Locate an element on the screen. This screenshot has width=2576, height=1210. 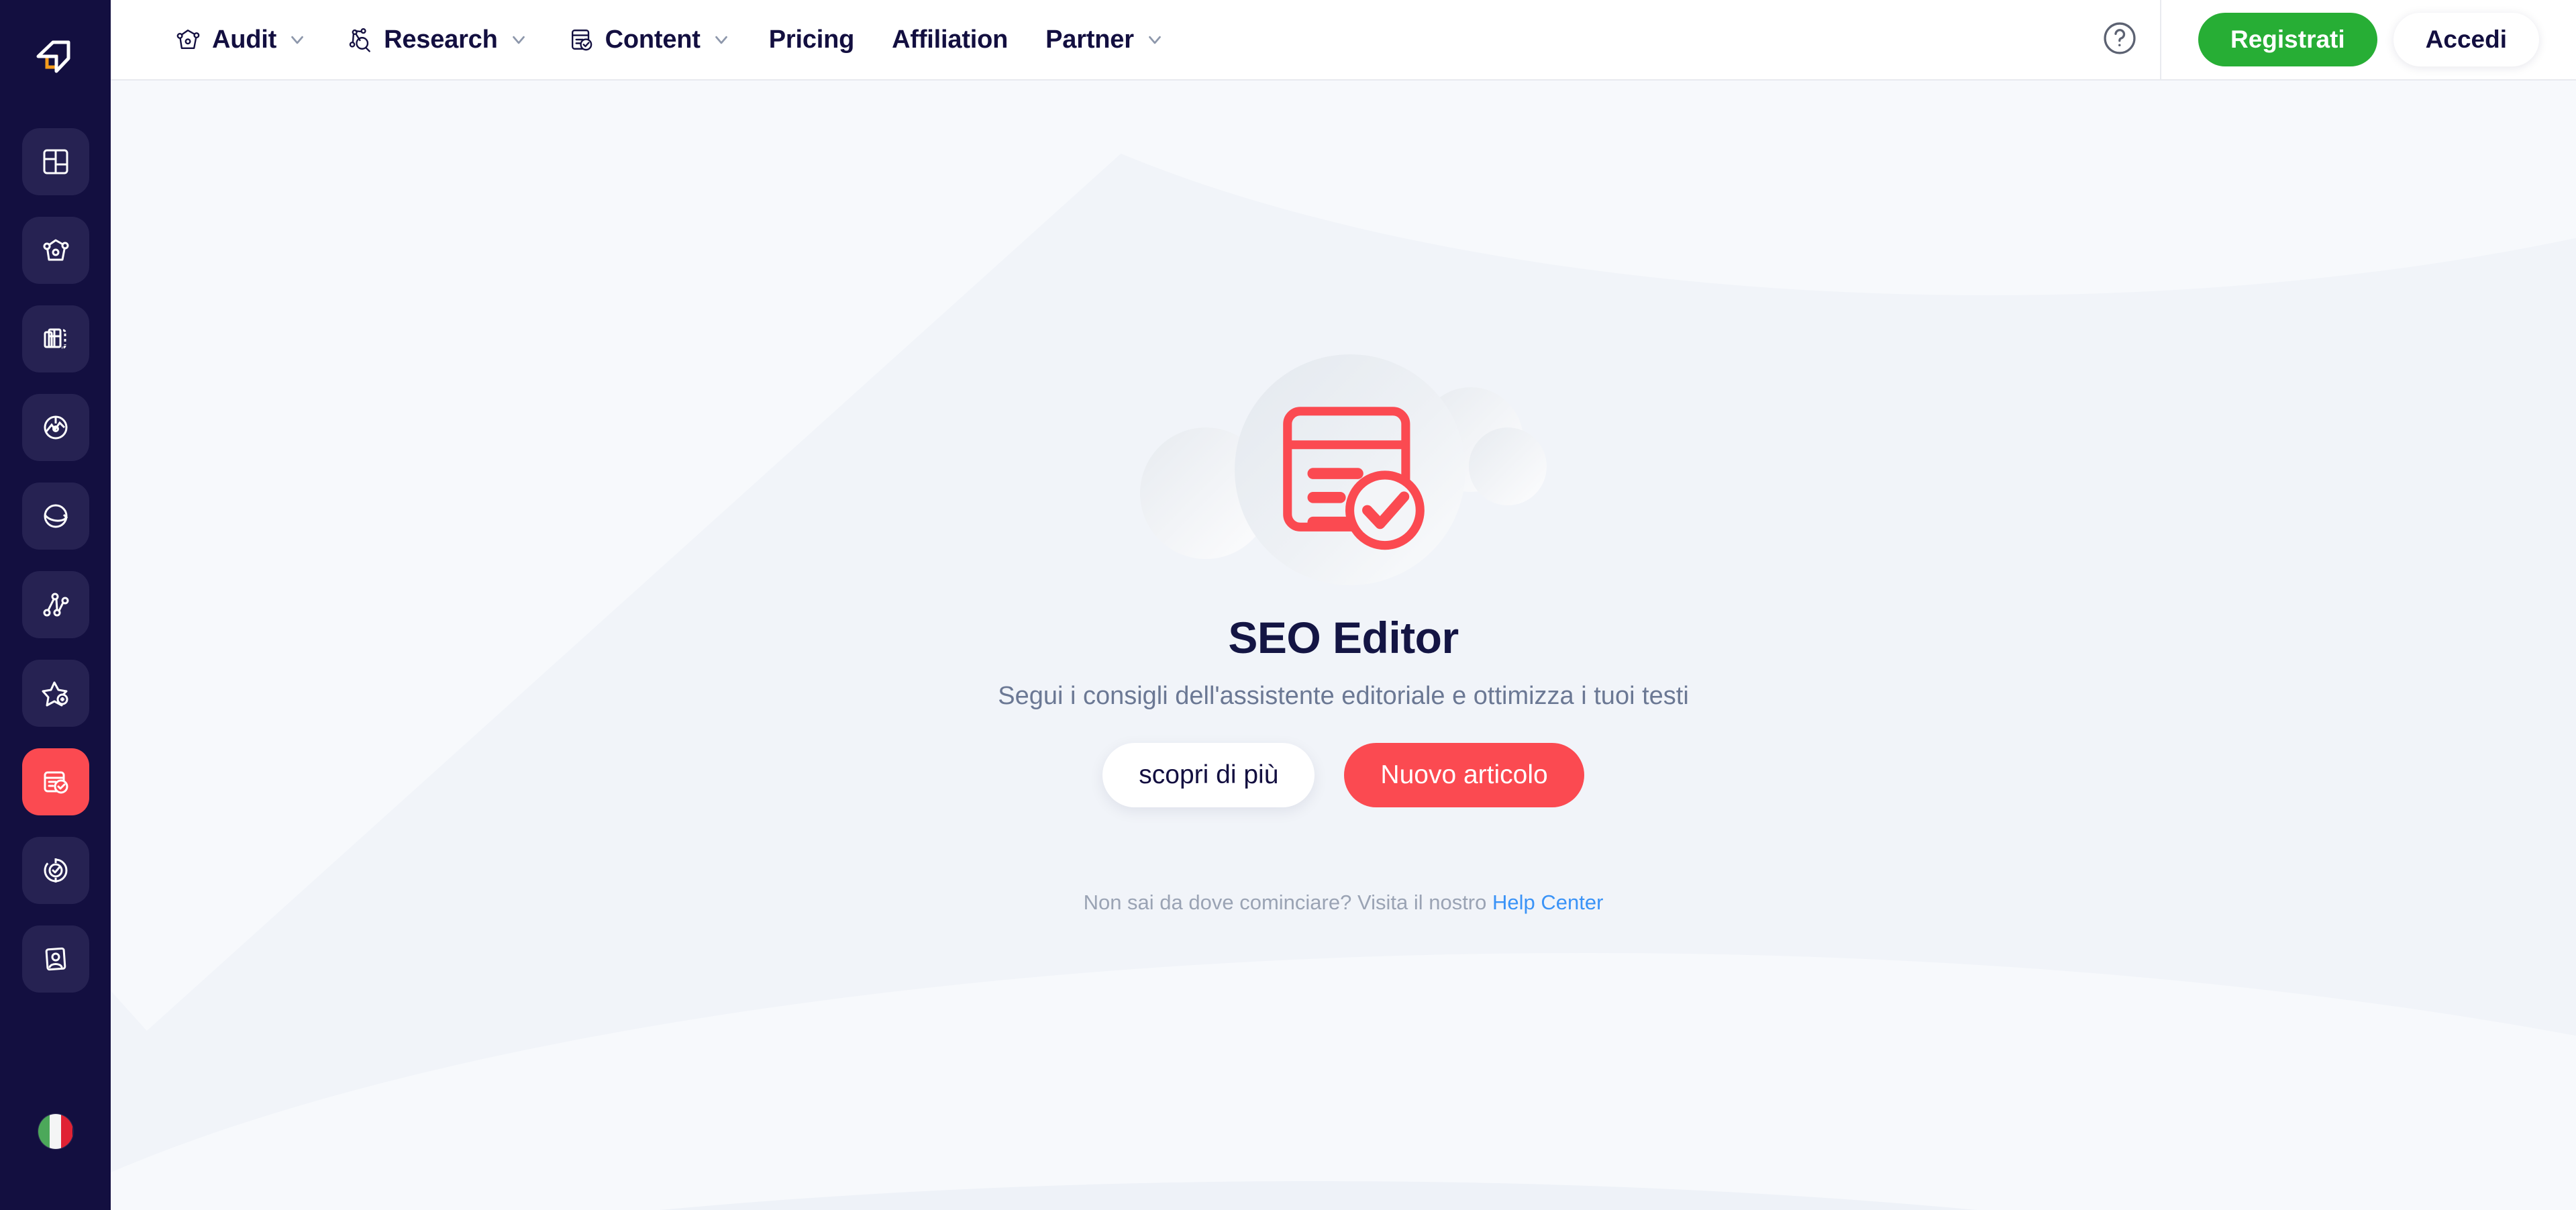
node-graph-icon is located at coordinates (56, 605).